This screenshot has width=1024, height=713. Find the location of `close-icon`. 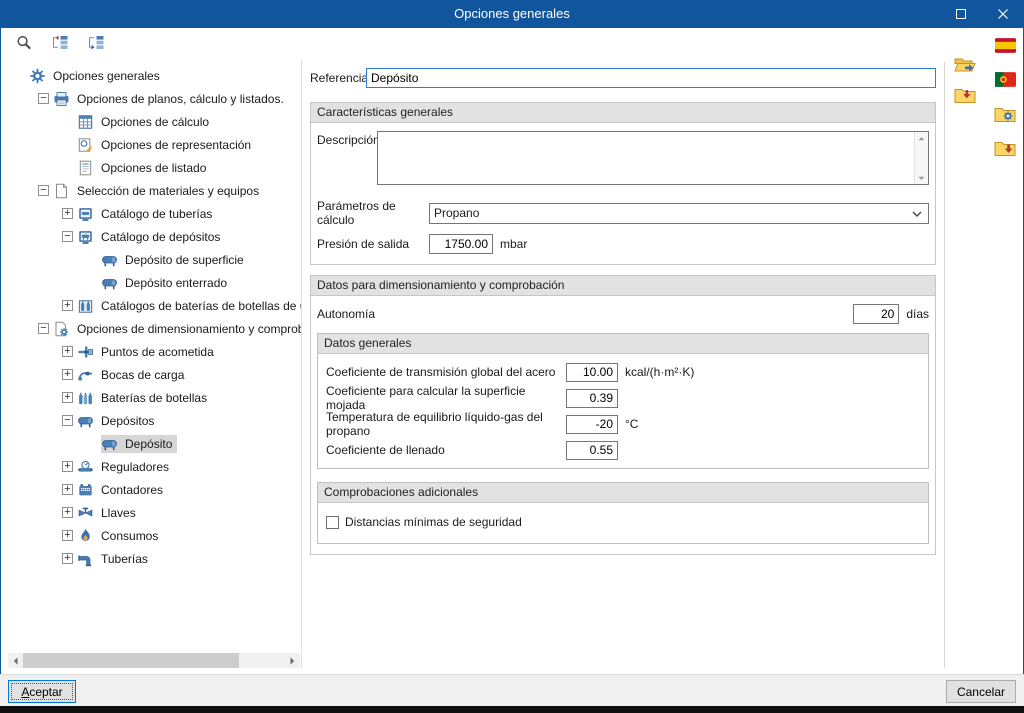

close-icon is located at coordinates (1003, 14).